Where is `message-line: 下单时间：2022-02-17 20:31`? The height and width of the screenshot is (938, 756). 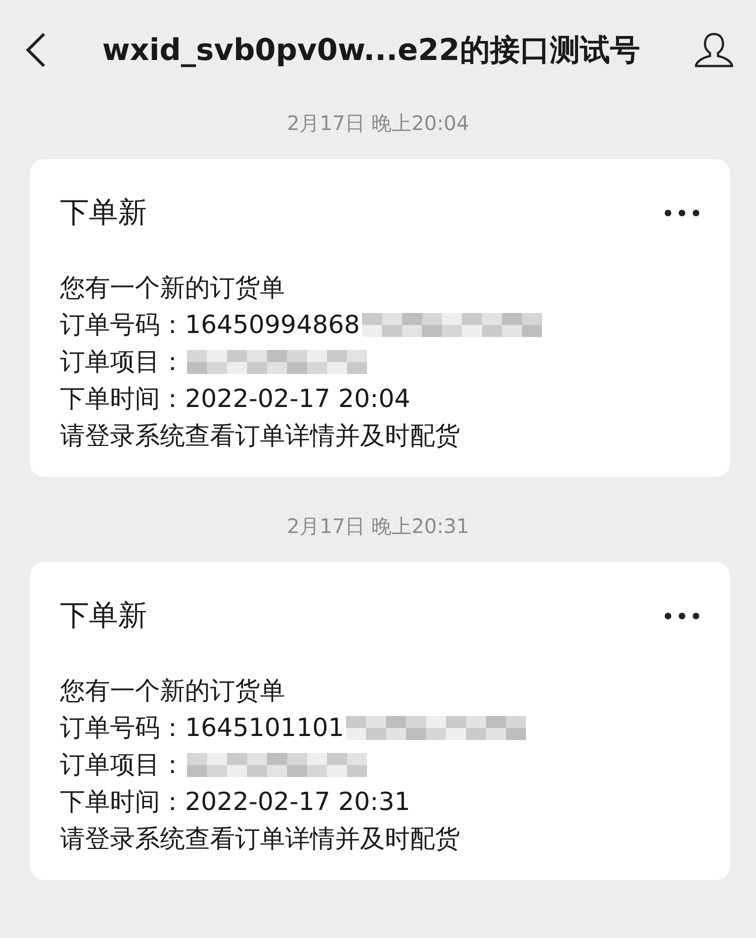
message-line: 下单时间：2022-02-17 20:31 is located at coordinates (235, 802).